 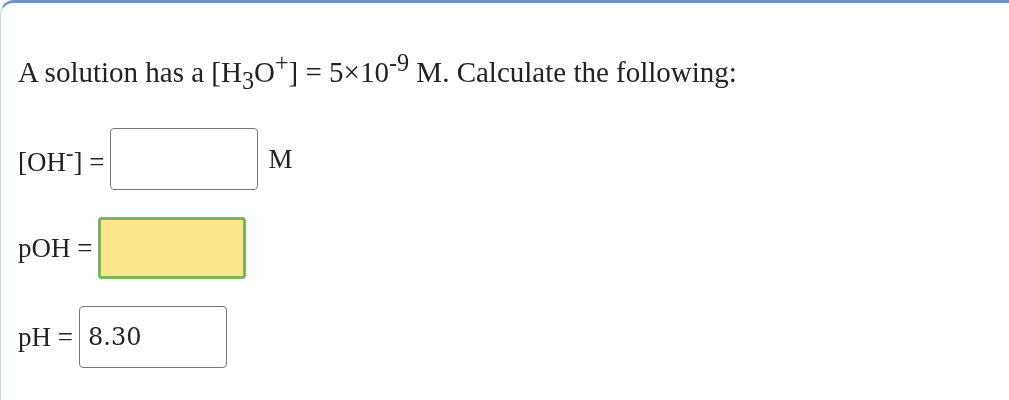 What do you see at coordinates (45, 337) in the screenshot?
I see `field-label: pH =` at bounding box center [45, 337].